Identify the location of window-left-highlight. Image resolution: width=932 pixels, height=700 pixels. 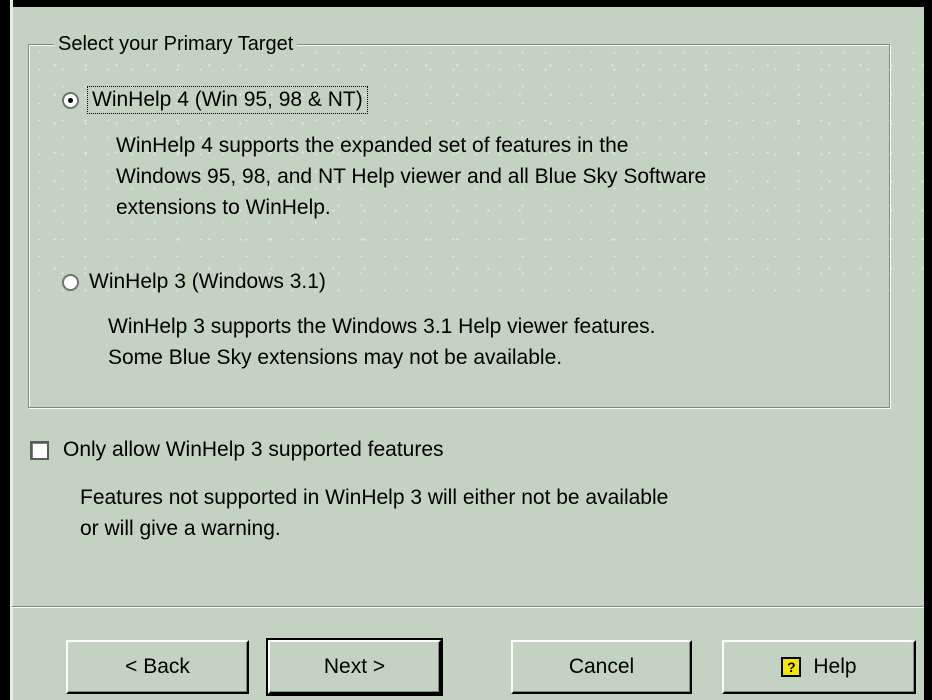
(11, 350).